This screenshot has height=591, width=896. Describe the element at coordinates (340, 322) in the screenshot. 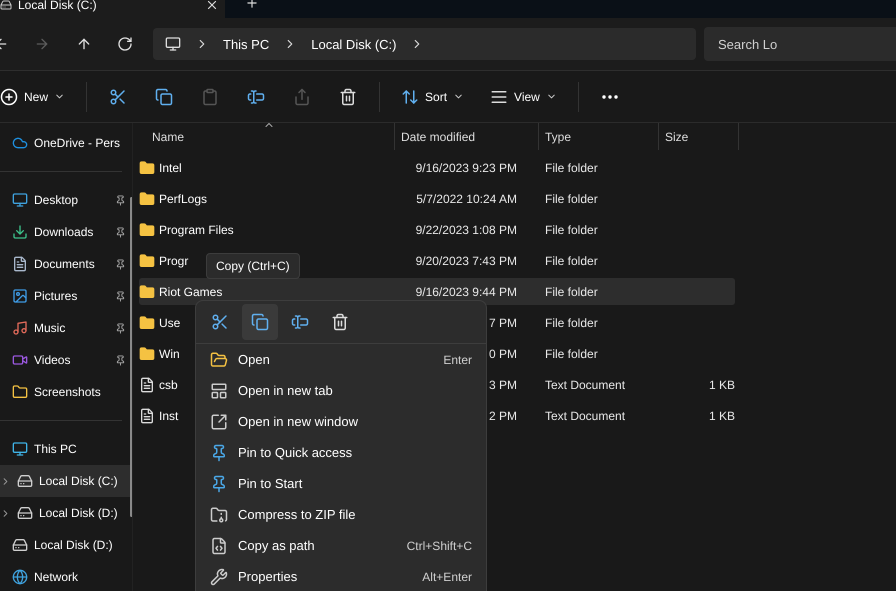

I see `trash-icon` at that location.